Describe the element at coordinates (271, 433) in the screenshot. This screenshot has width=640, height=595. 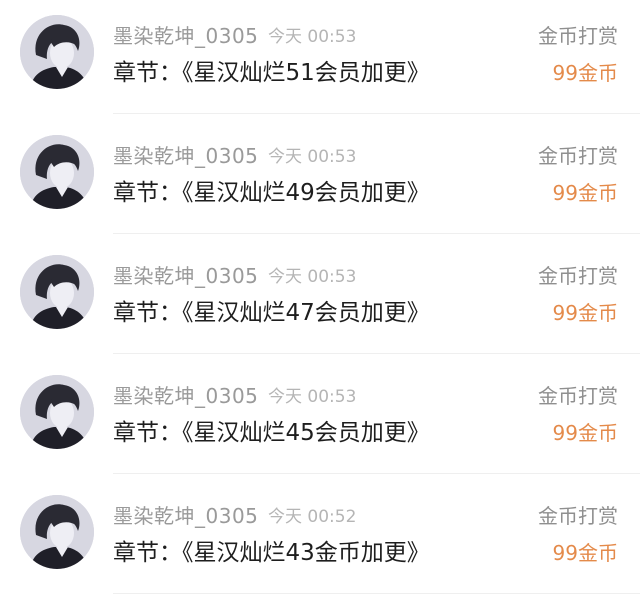
I see `chapter-title: 章节：《星汉灿烂45会员加更》` at that location.